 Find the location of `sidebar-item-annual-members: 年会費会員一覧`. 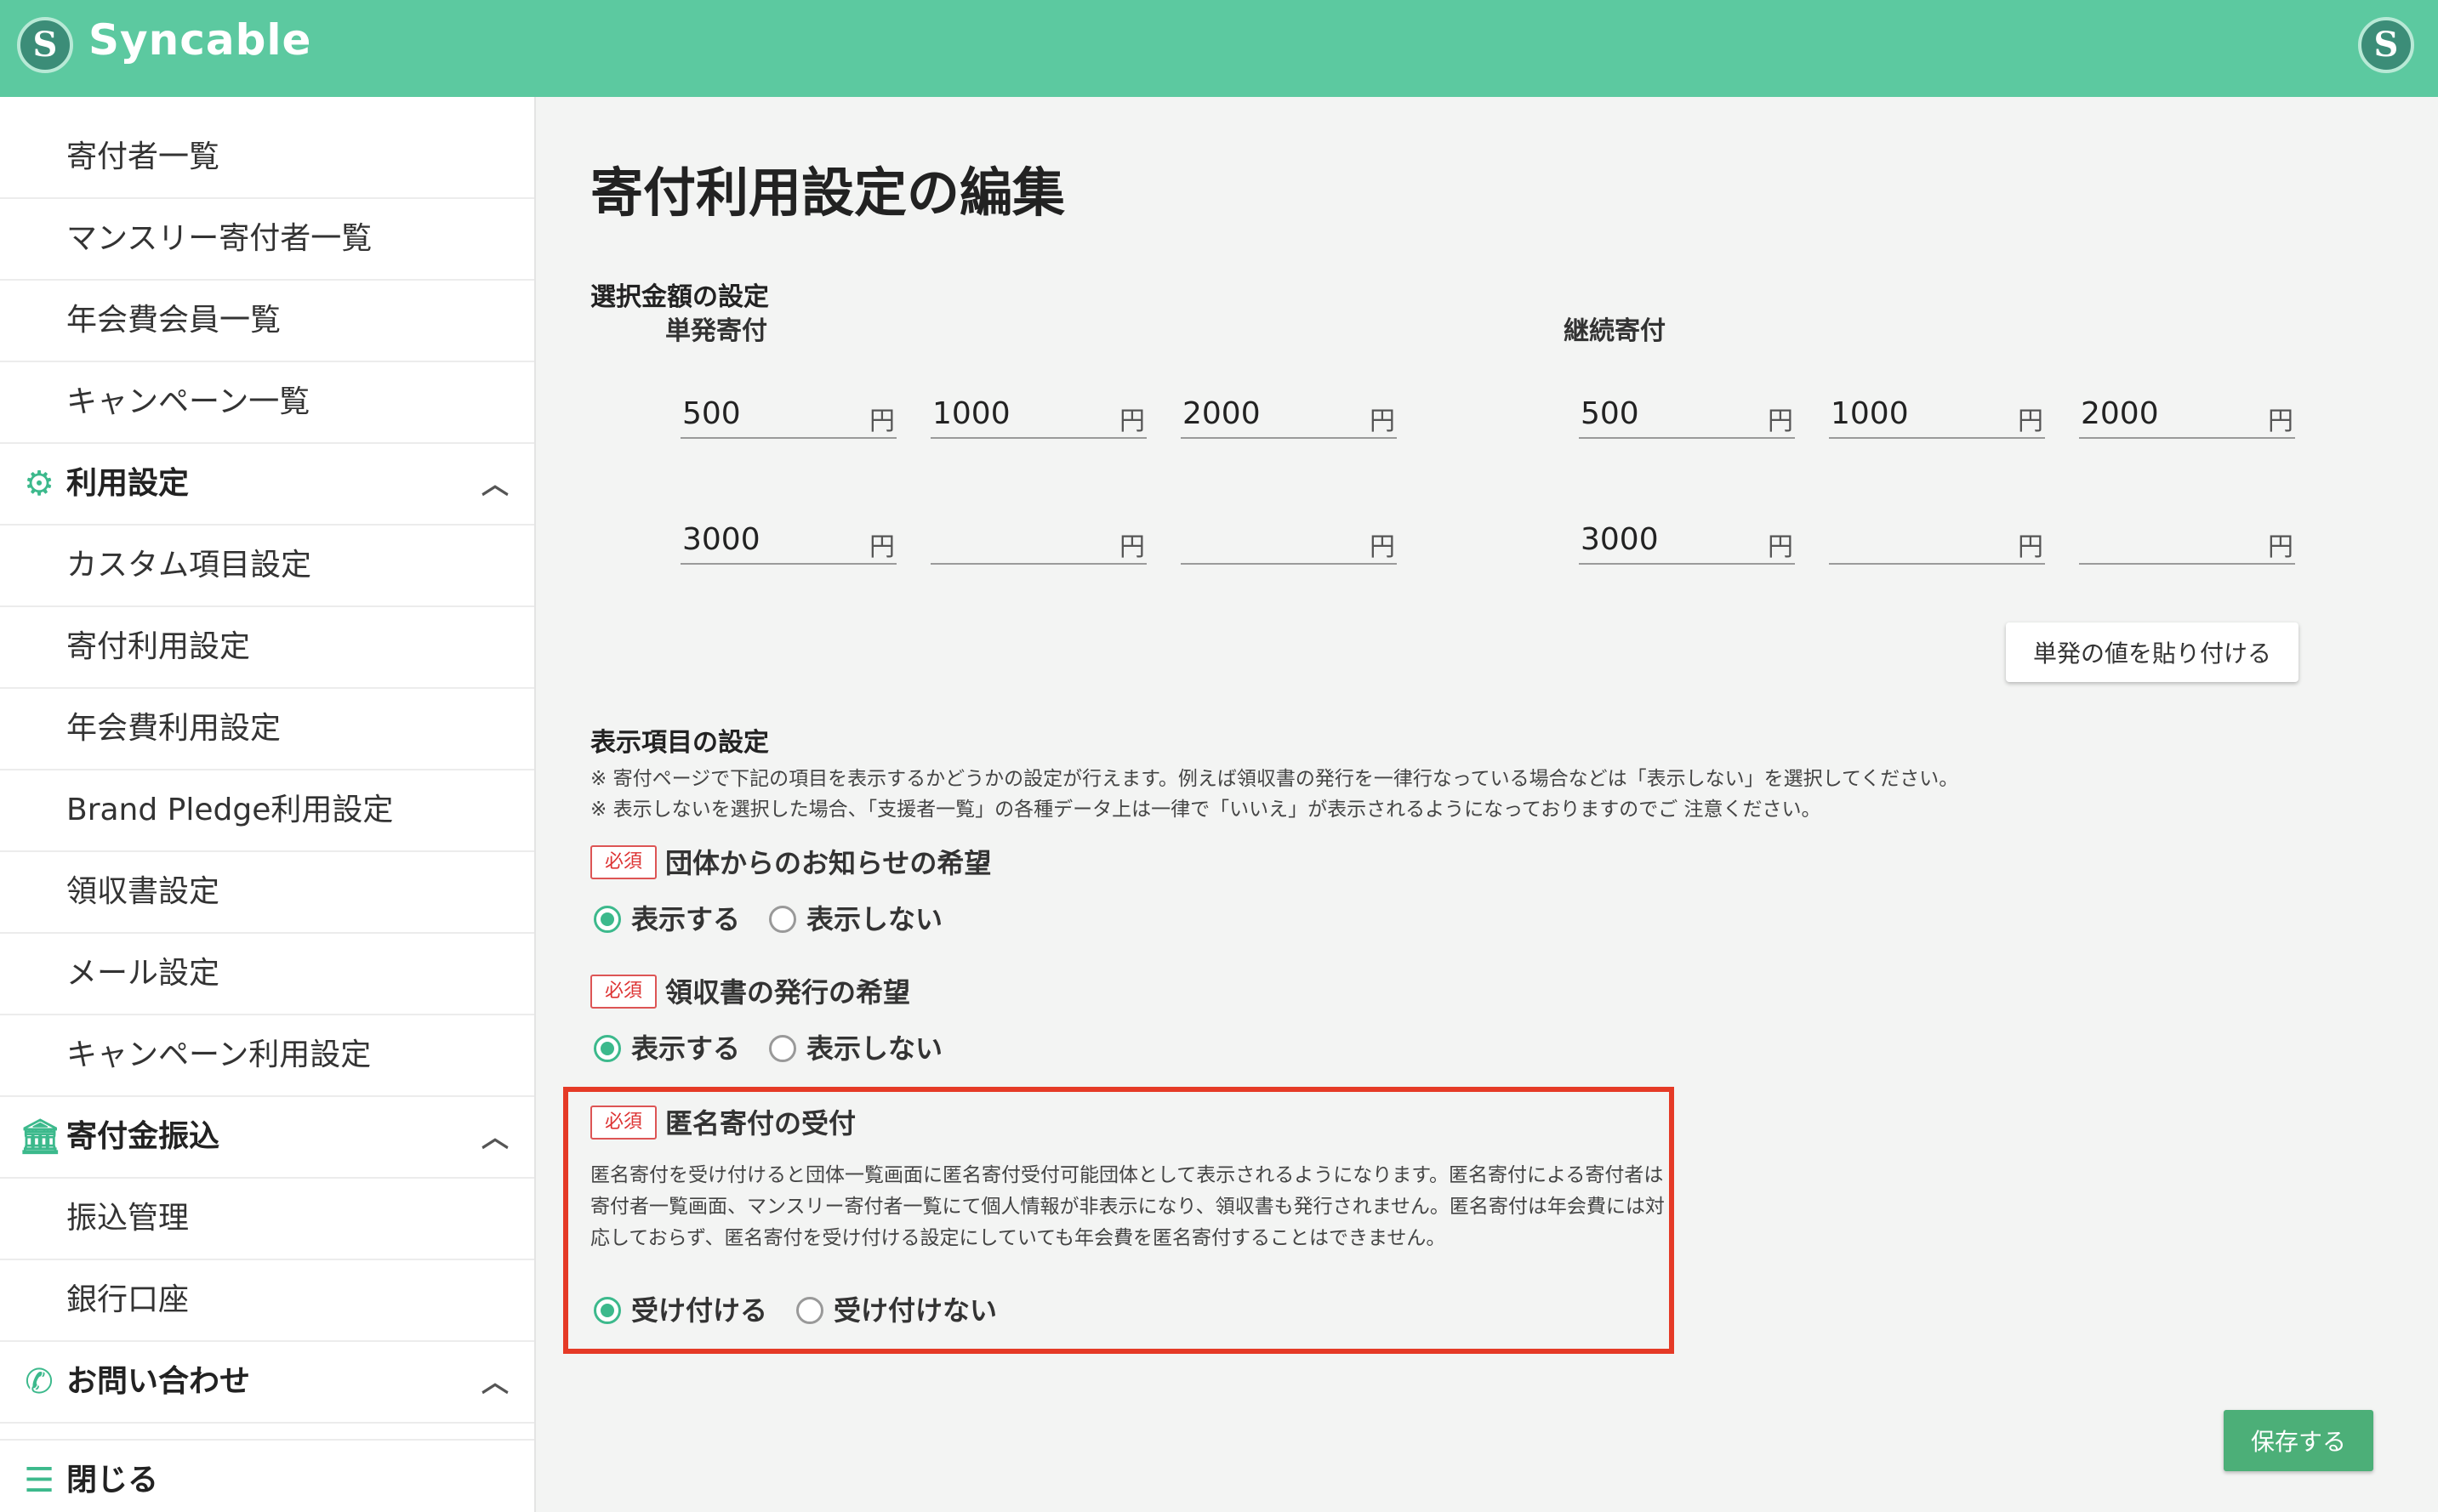

sidebar-item-annual-members: 年会費会員一覧 is located at coordinates (267, 321).